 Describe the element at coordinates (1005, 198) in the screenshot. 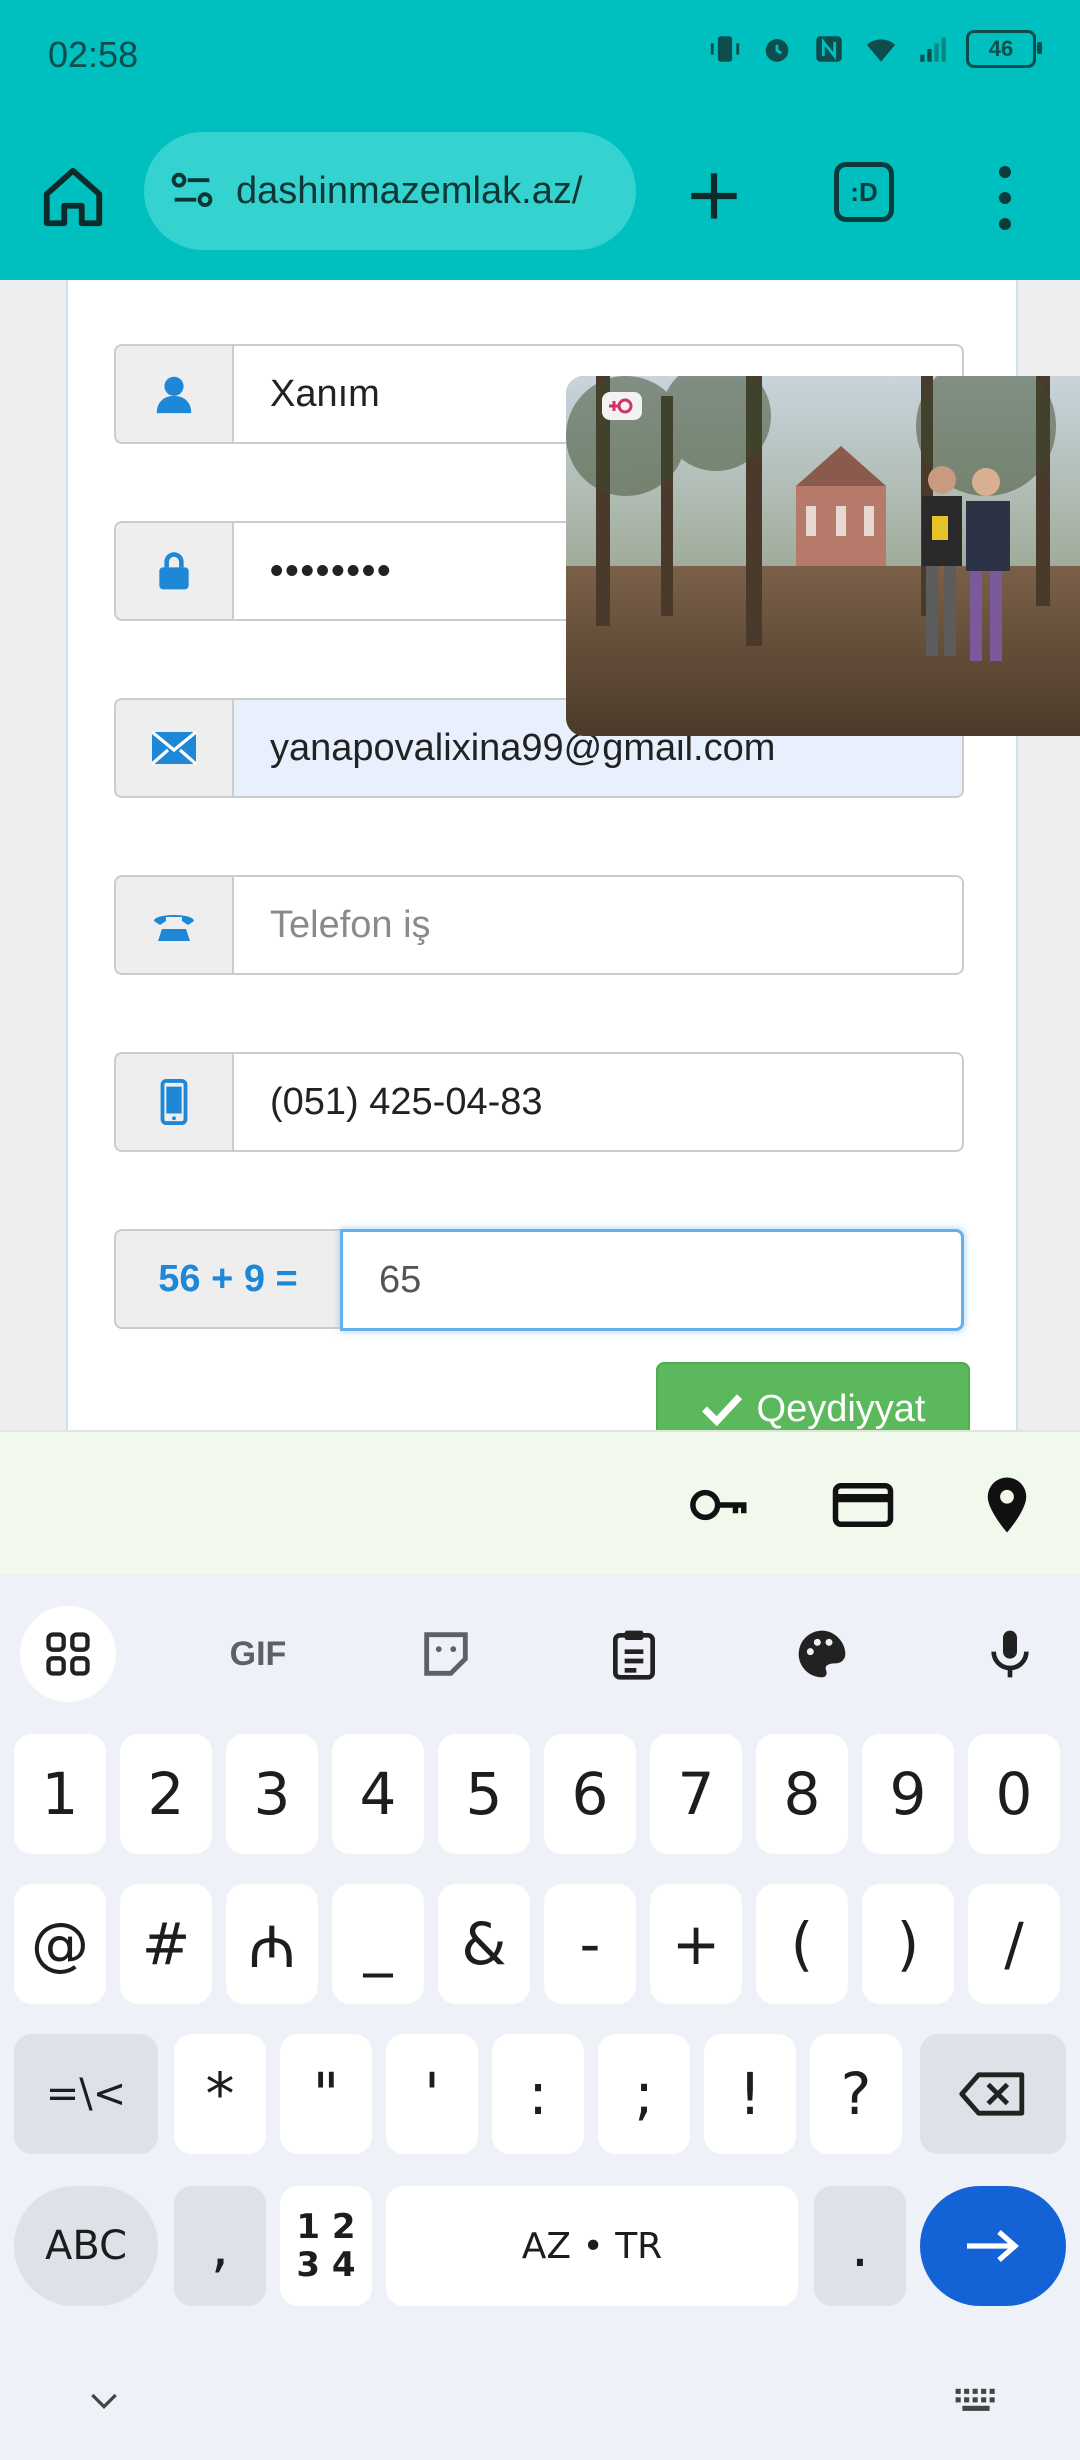

I see `more-menu-button` at that location.